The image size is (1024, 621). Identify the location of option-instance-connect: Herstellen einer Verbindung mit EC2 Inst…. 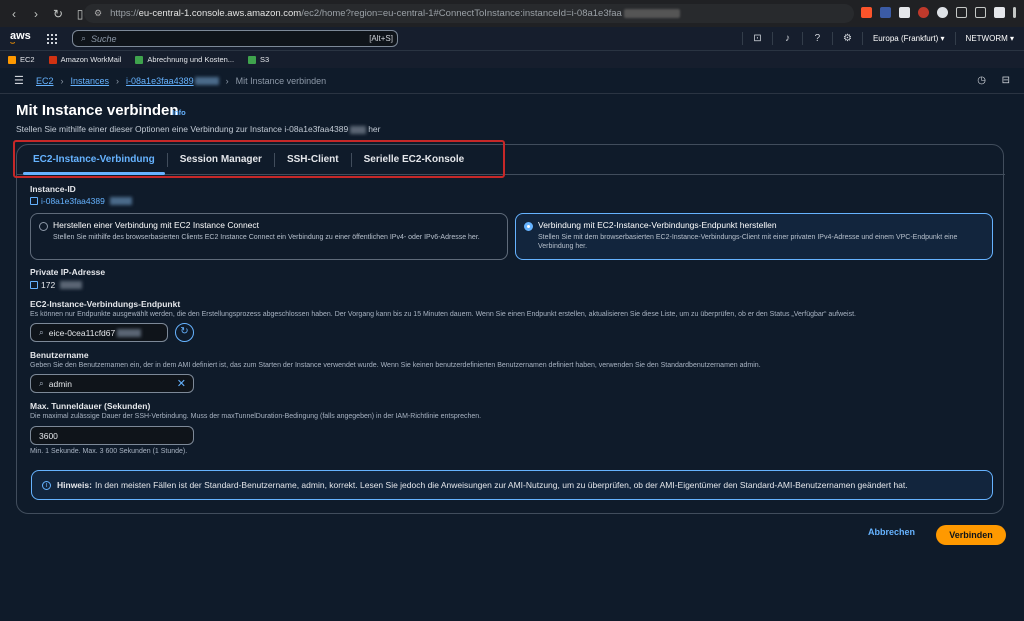
(269, 236).